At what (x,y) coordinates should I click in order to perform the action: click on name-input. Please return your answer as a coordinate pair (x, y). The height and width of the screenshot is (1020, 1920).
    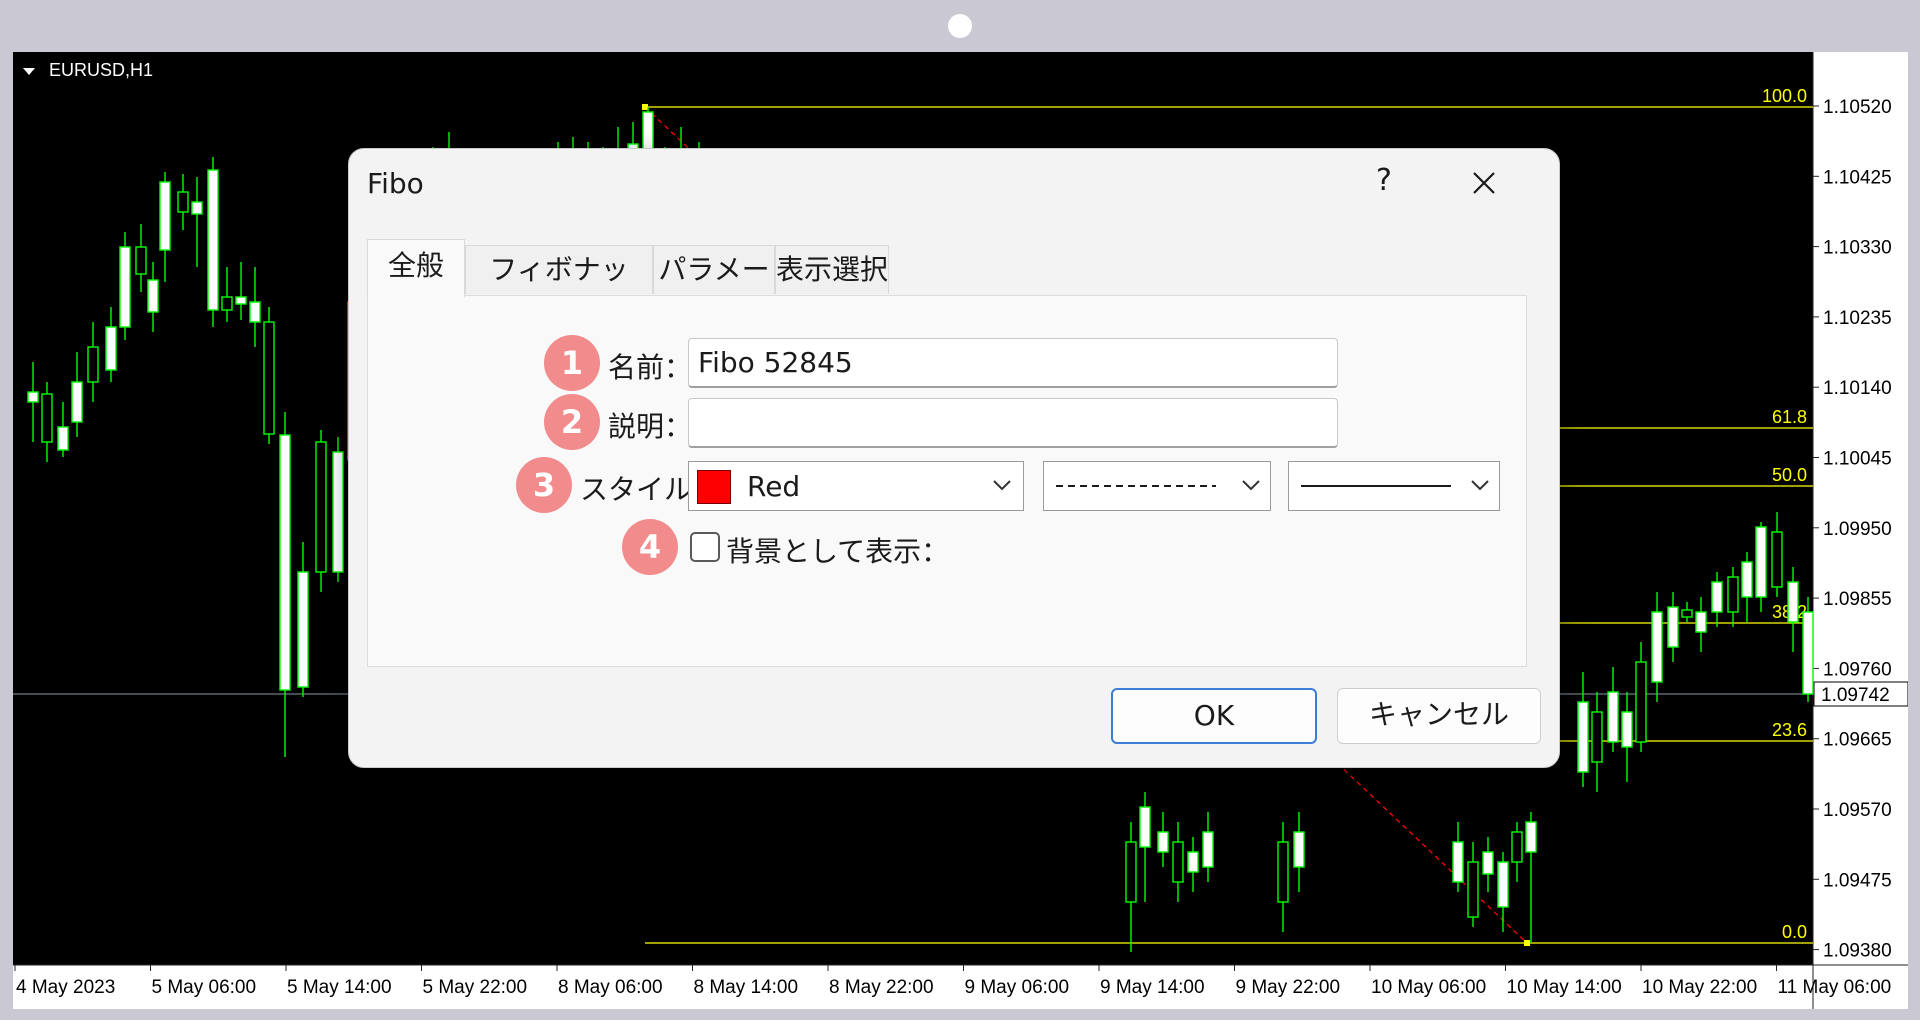
    Looking at the image, I should click on (1013, 363).